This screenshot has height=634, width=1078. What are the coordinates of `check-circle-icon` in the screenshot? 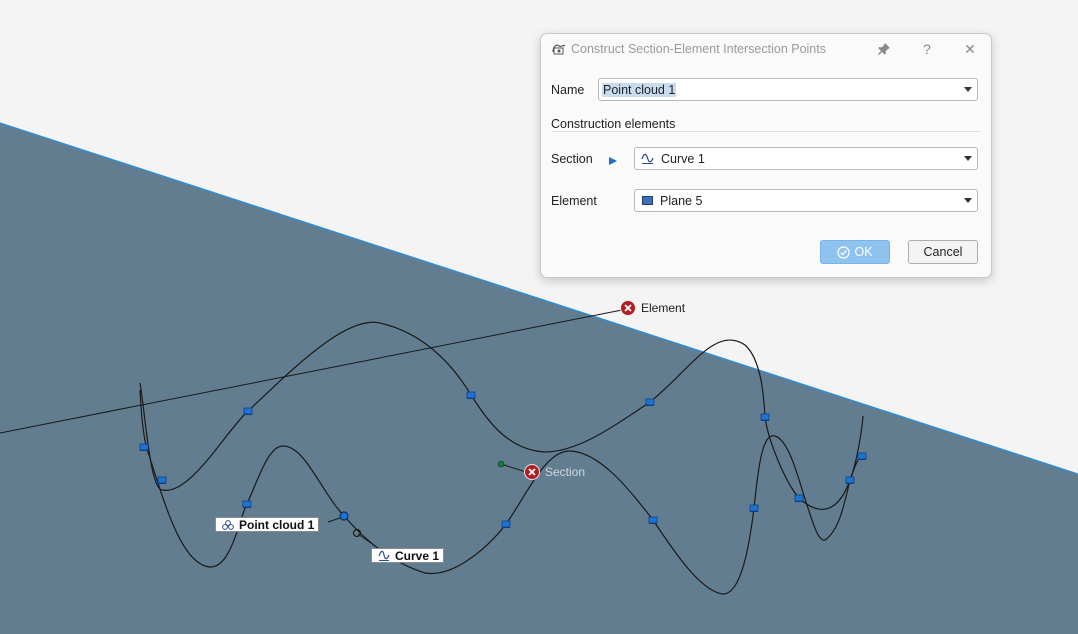 It's located at (844, 252).